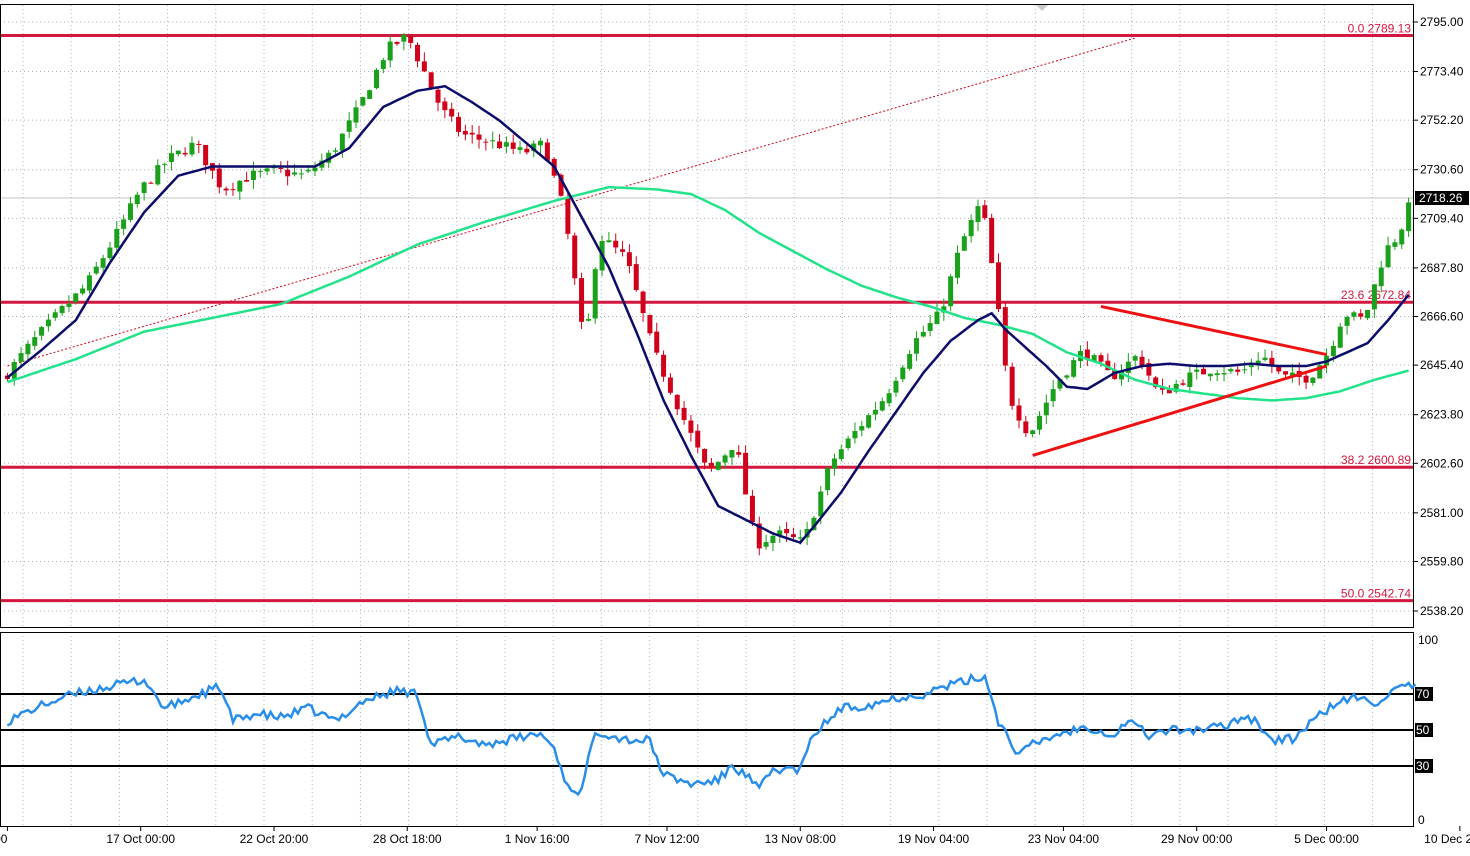 The image size is (1470, 856). What do you see at coordinates (140, 839) in the screenshot?
I see `time-tick-label: 17 Oct 00:00` at bounding box center [140, 839].